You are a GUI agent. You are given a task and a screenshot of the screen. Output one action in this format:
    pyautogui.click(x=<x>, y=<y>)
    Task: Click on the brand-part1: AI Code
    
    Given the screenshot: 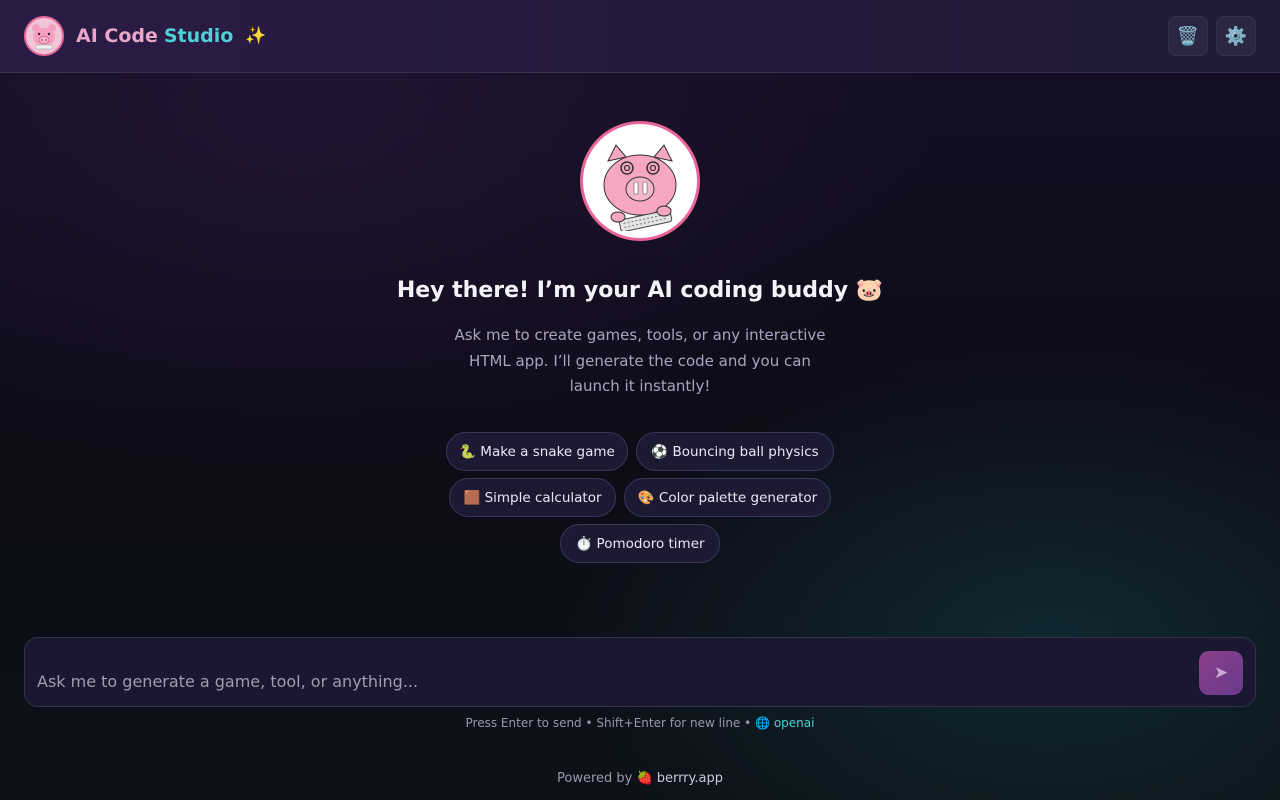 What is the action you would take?
    pyautogui.click(x=117, y=36)
    